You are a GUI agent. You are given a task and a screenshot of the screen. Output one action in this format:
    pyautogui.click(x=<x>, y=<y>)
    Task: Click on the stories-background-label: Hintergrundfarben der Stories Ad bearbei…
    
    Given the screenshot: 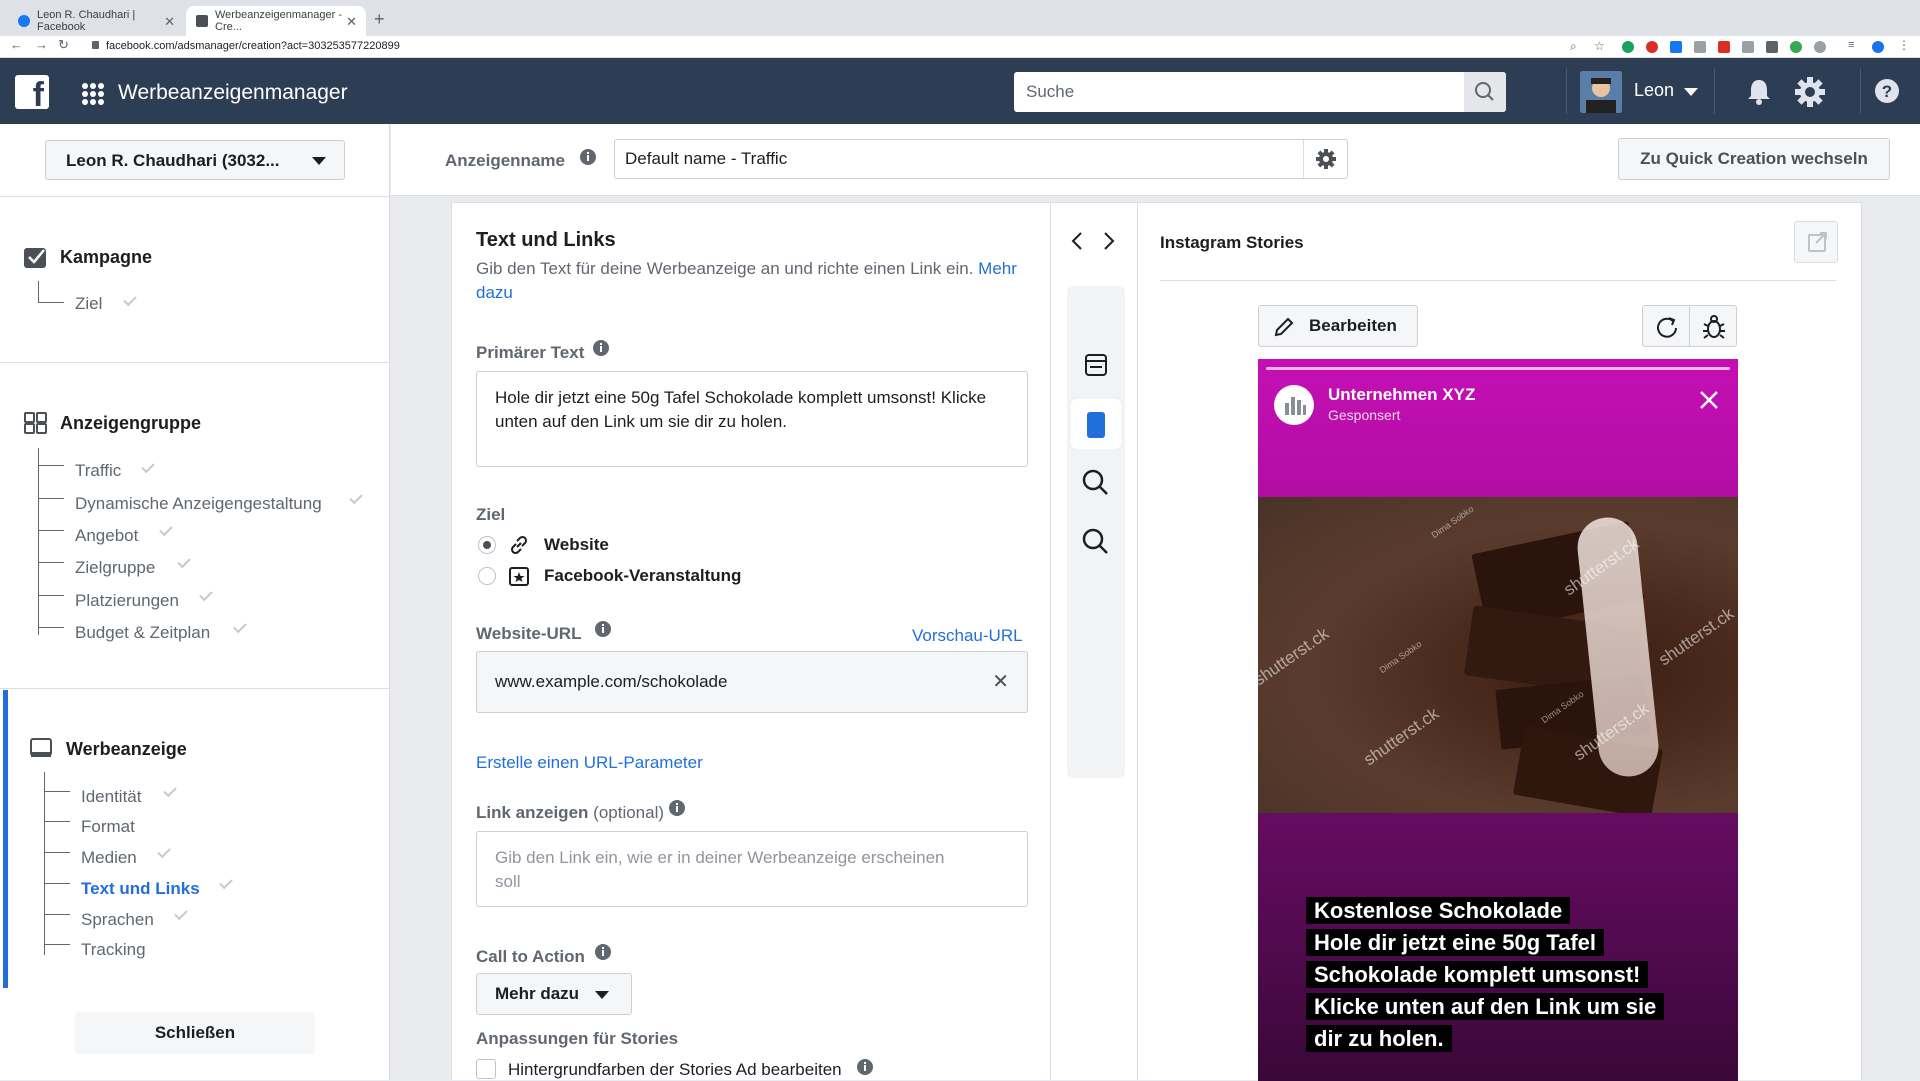 What is the action you would take?
    pyautogui.click(x=675, y=1070)
    